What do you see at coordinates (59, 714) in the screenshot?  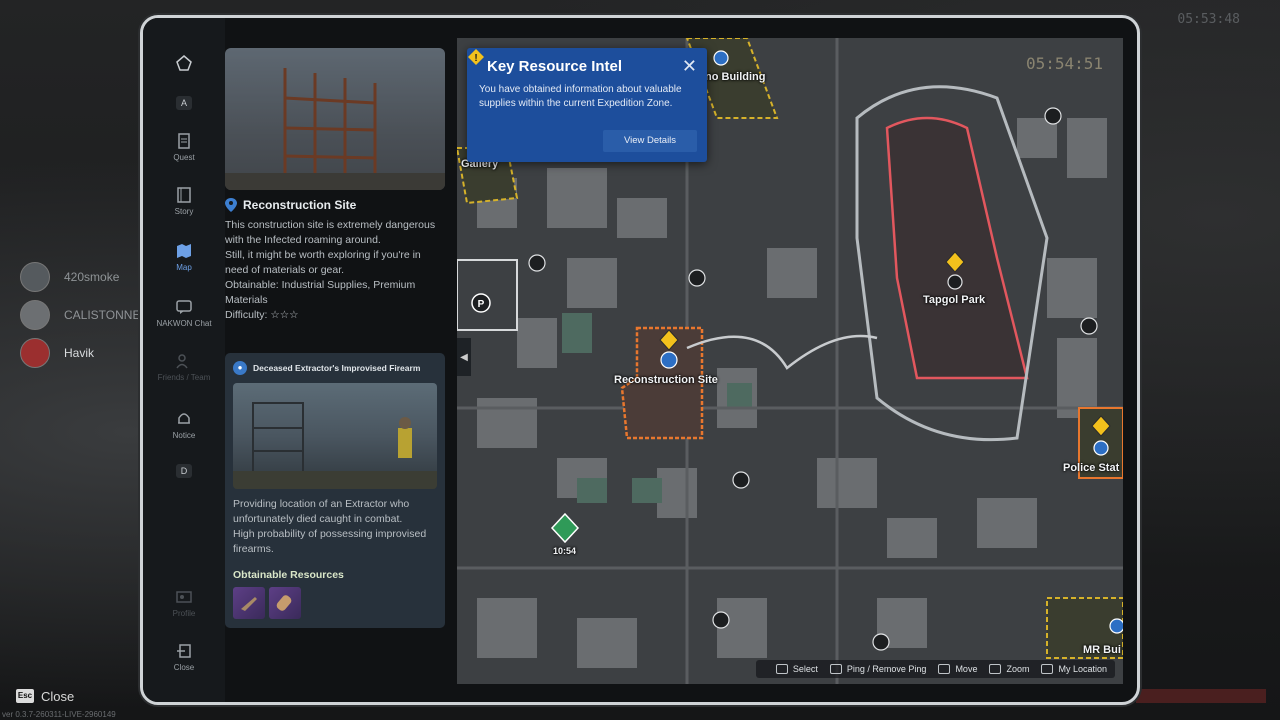 I see `version-text: ver 0.3.7-260311-LIVE-2960149` at bounding box center [59, 714].